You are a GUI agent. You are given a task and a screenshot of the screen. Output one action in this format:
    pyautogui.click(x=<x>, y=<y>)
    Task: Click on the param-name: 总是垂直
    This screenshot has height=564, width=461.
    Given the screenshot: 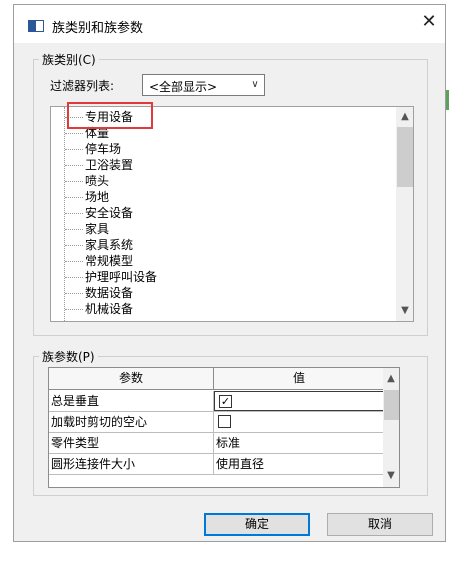 What is the action you would take?
    pyautogui.click(x=131, y=401)
    